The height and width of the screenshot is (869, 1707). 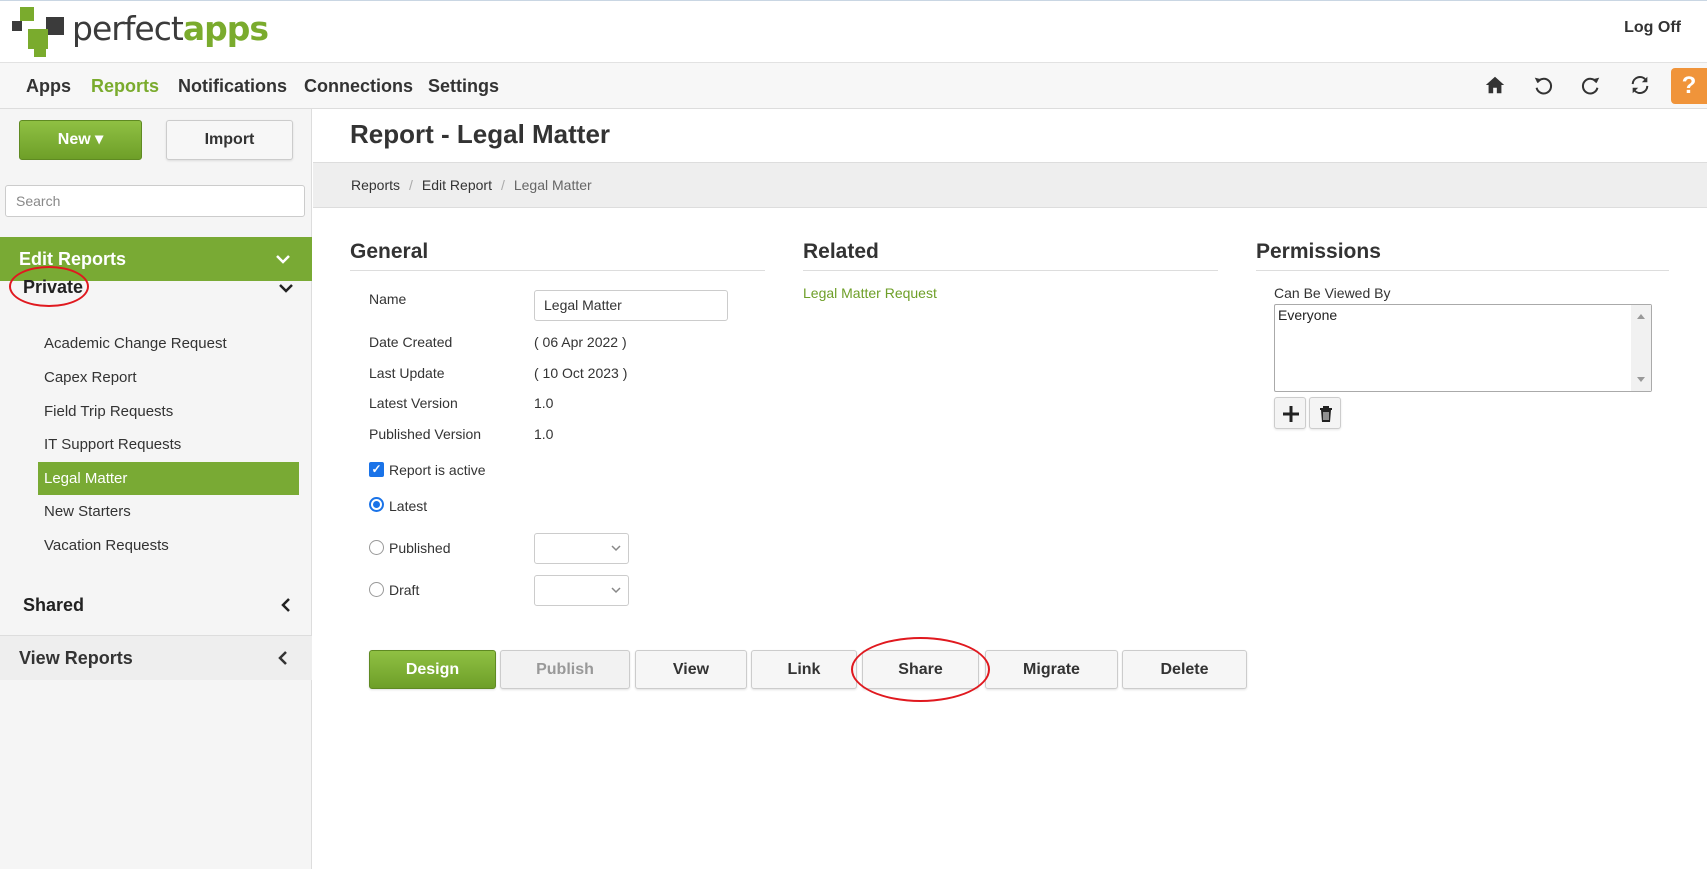 I want to click on nav-connections: Connections, so click(x=358, y=86).